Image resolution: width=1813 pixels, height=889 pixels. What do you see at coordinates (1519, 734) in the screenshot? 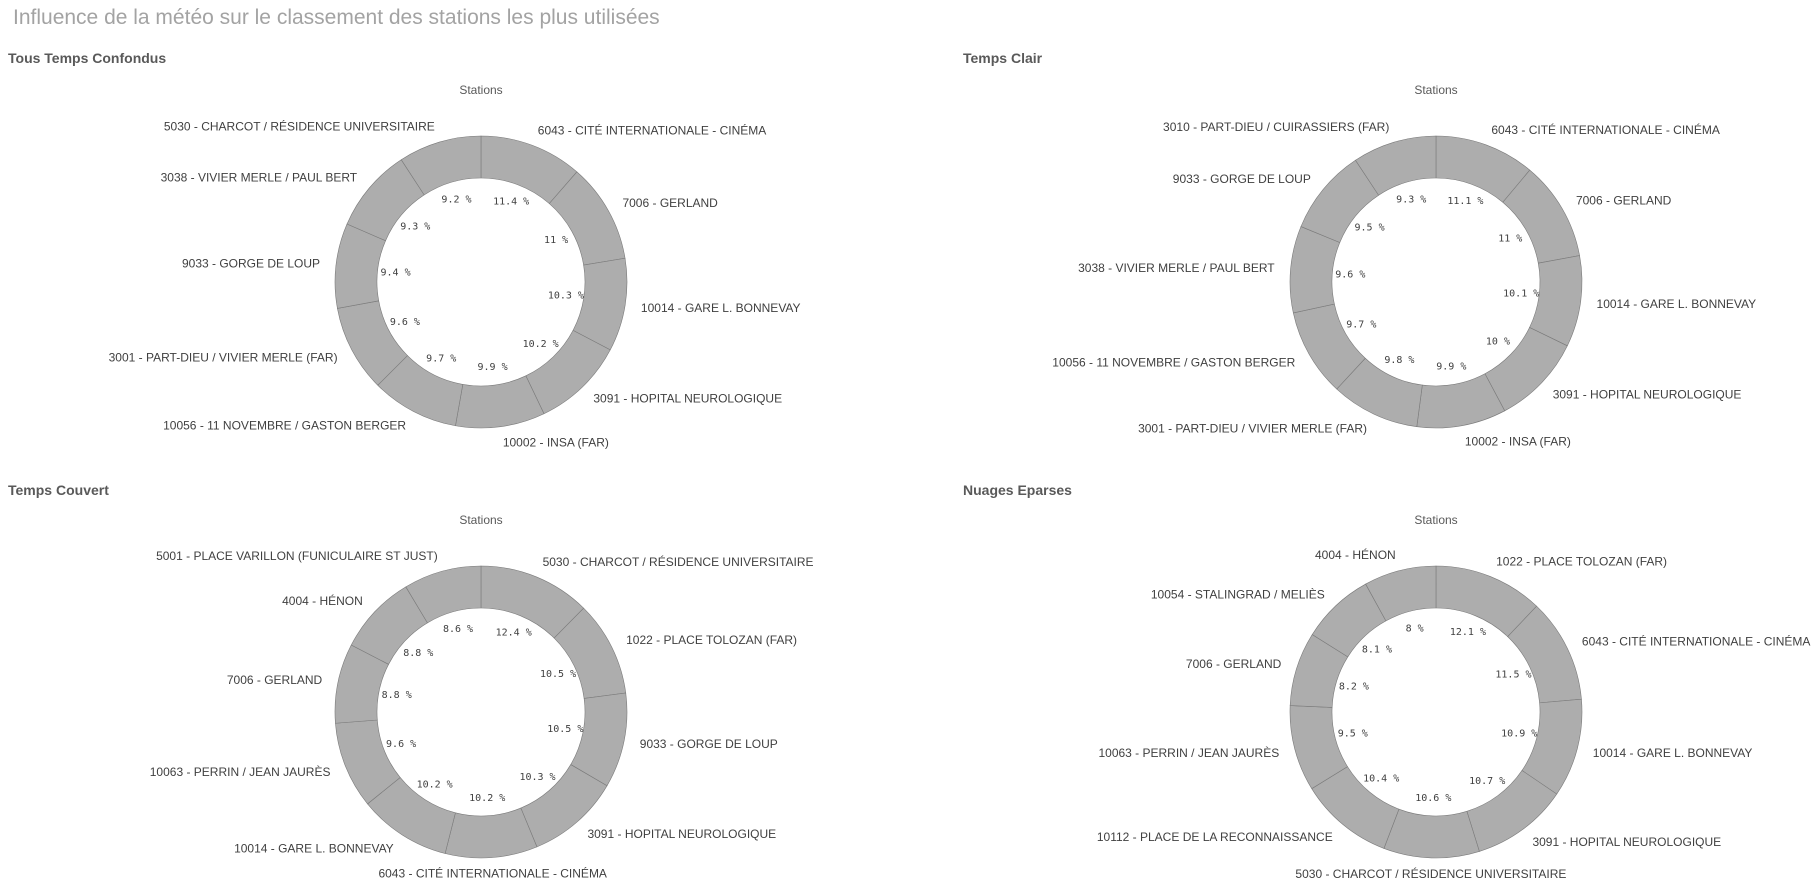
I see `slice-value-label: 10.9 %` at bounding box center [1519, 734].